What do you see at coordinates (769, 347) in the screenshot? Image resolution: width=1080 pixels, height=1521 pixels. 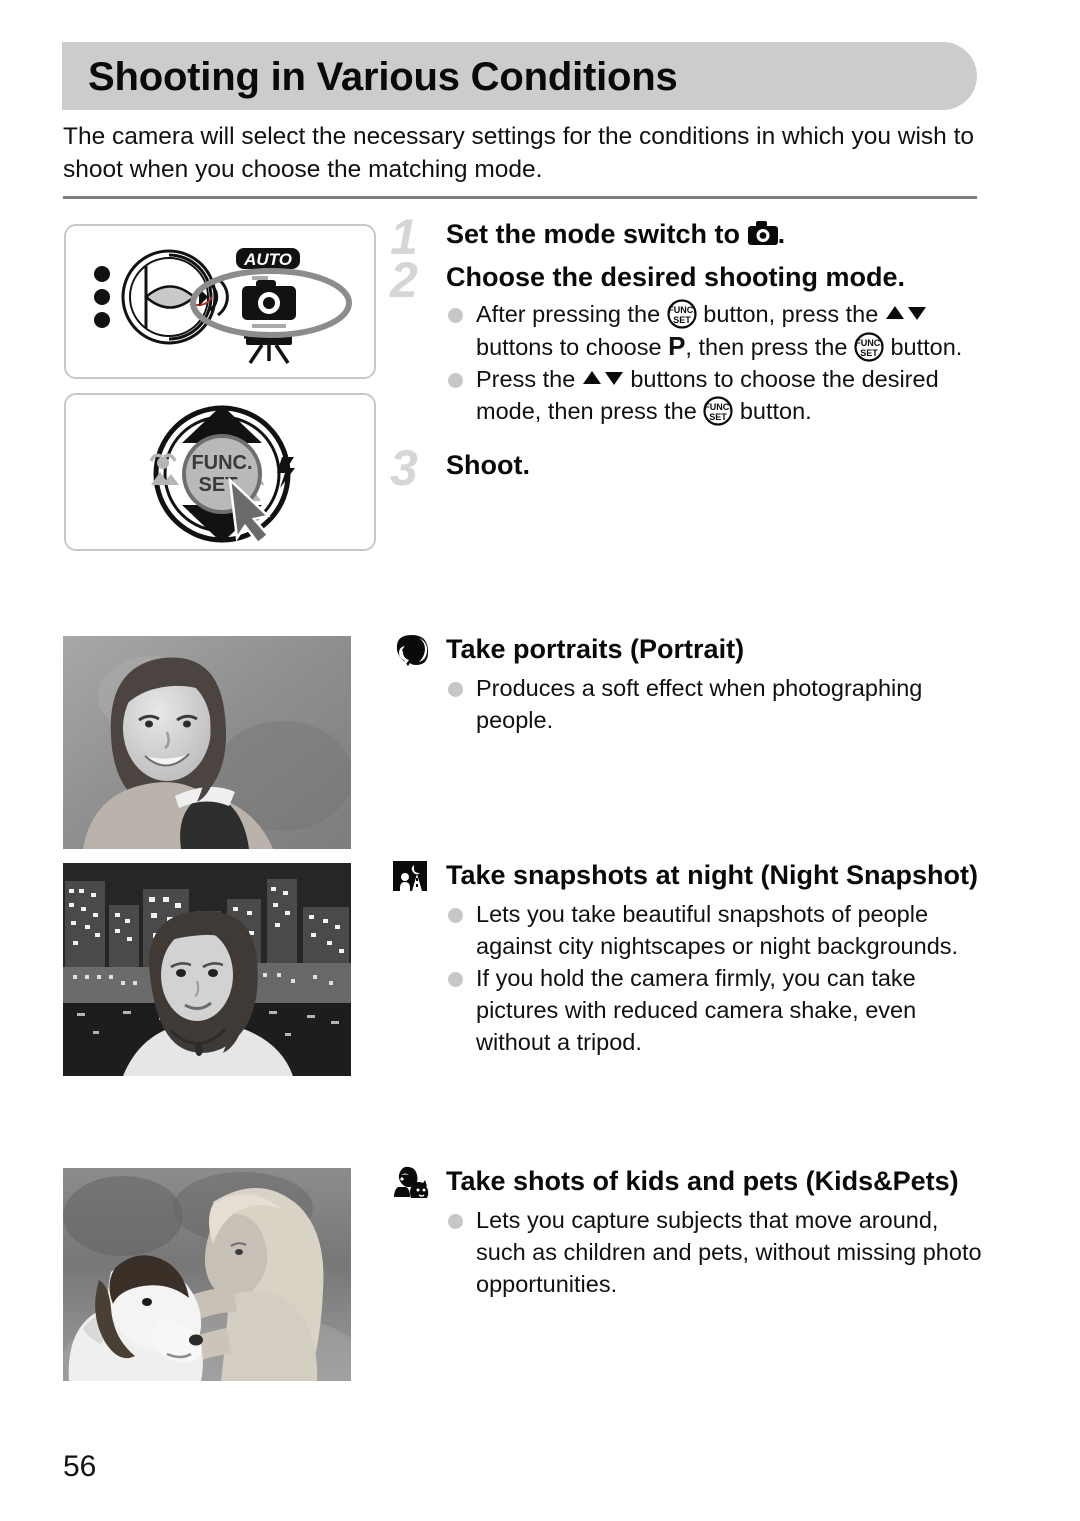 I see `bullet-text-4: , then press the` at bounding box center [769, 347].